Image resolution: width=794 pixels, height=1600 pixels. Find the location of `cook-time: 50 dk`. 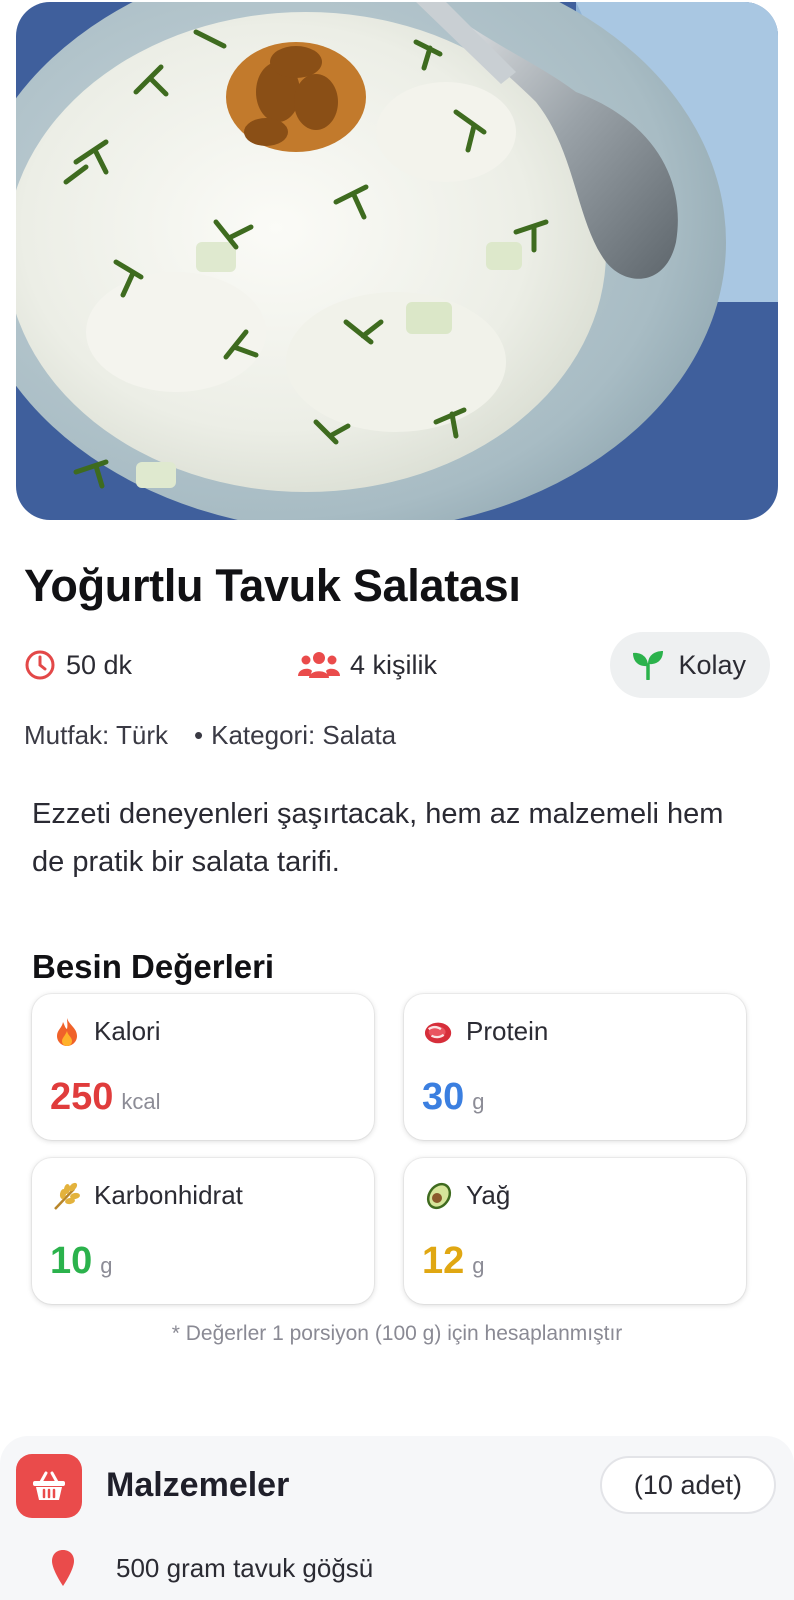

cook-time: 50 dk is located at coordinates (78, 665).